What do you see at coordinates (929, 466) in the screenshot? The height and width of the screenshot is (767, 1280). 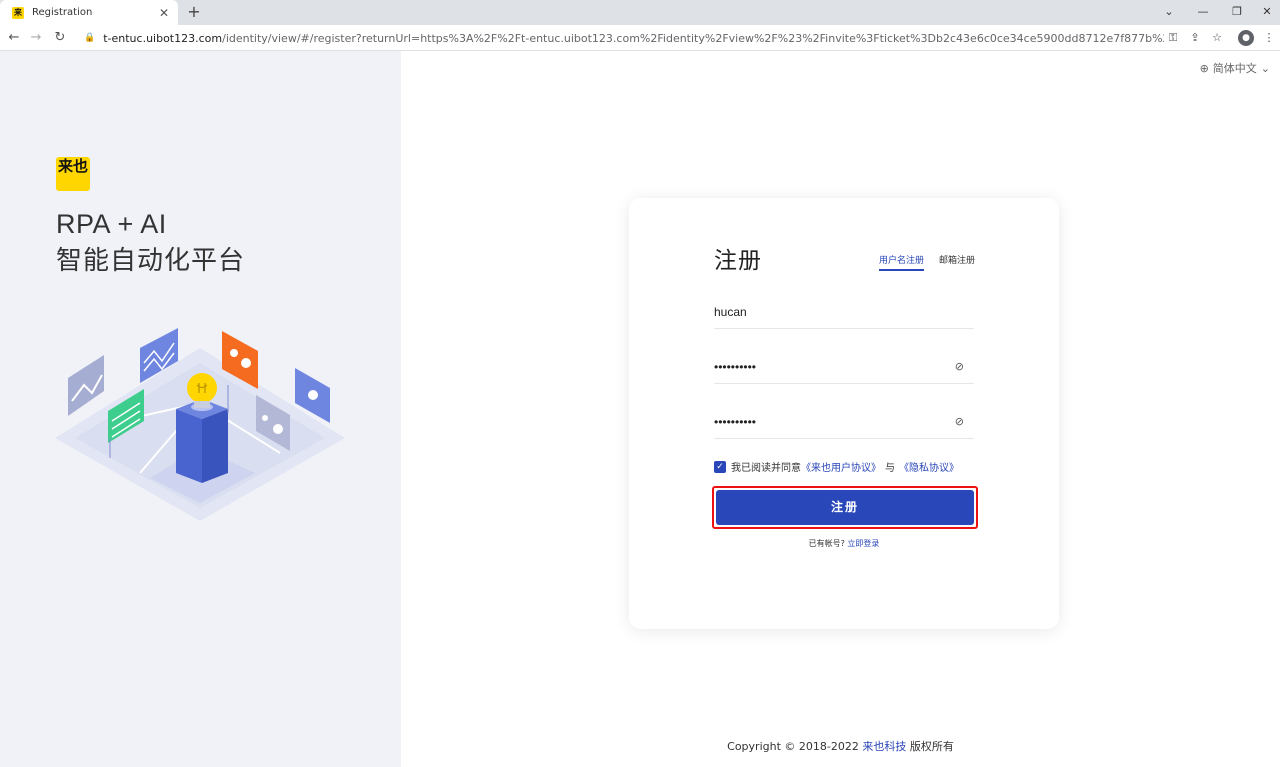 I see `privacy-agreement-link: 《隐私协议》` at bounding box center [929, 466].